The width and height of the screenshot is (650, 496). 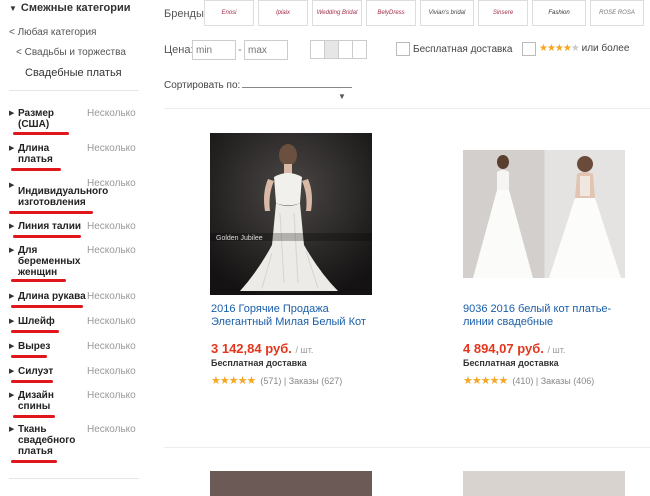 I want to click on rating-more-label: или более, so click(x=605, y=48).